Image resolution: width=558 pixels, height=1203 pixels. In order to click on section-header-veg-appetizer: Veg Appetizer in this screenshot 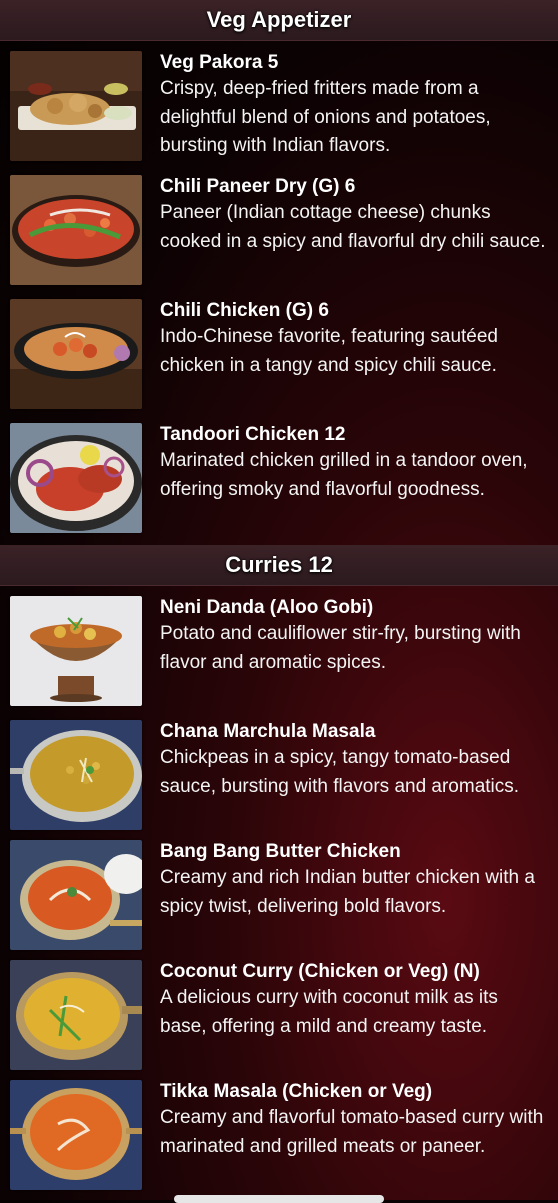, I will do `click(279, 20)`.